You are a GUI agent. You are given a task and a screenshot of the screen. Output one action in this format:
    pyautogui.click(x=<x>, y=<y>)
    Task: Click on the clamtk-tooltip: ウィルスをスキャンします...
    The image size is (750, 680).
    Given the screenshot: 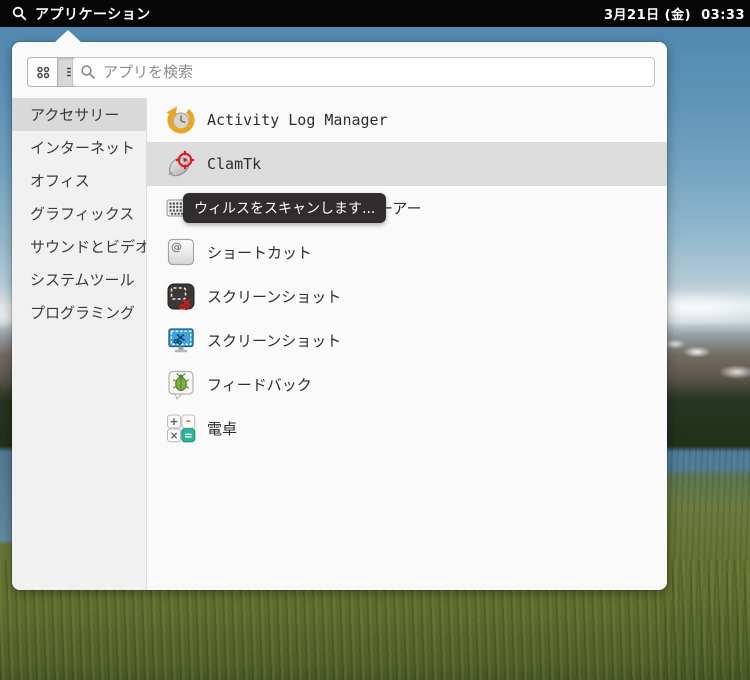 What is the action you would take?
    pyautogui.click(x=285, y=208)
    